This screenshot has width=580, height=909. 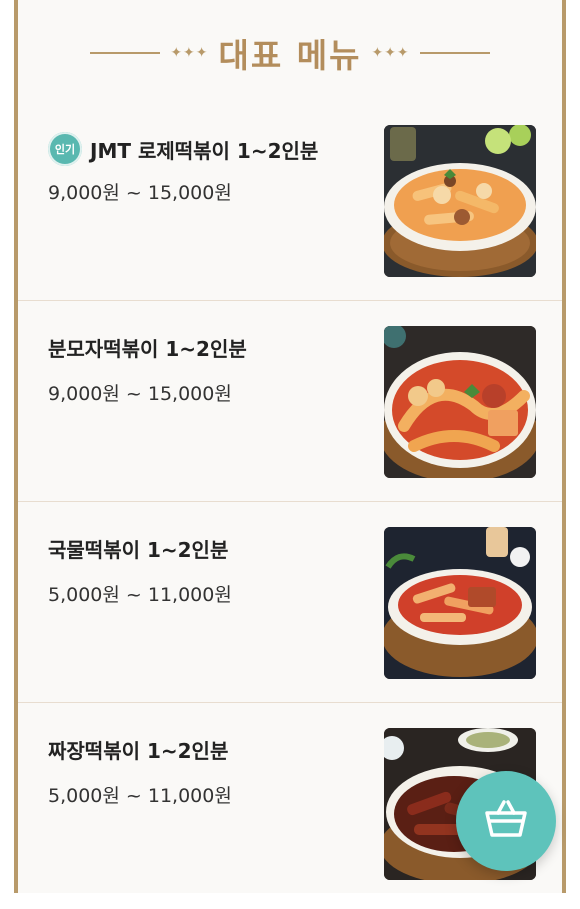 I want to click on menu-item-name: 짜장떡볶이 1~2인분, so click(x=138, y=751).